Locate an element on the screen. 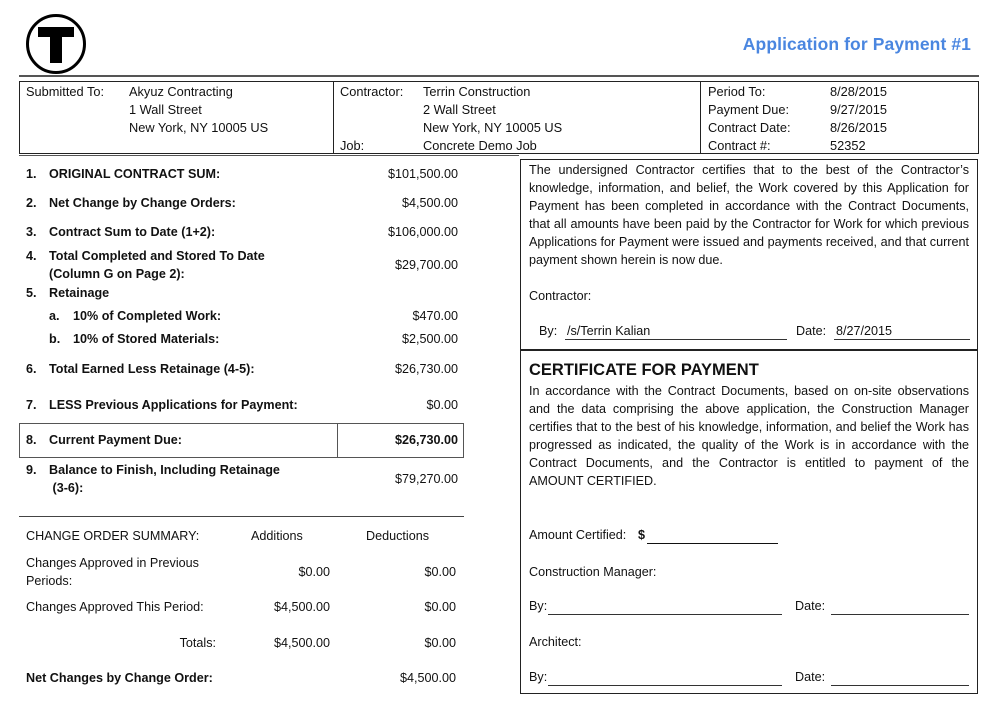 The height and width of the screenshot is (723, 1000). contractor-by-line is located at coordinates (676, 339).